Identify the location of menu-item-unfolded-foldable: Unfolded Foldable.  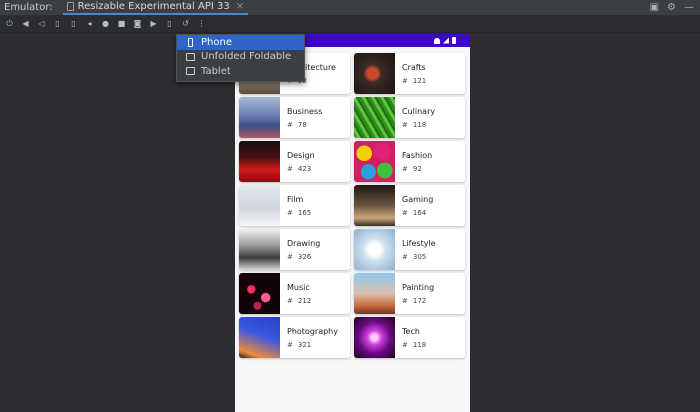
(240, 57).